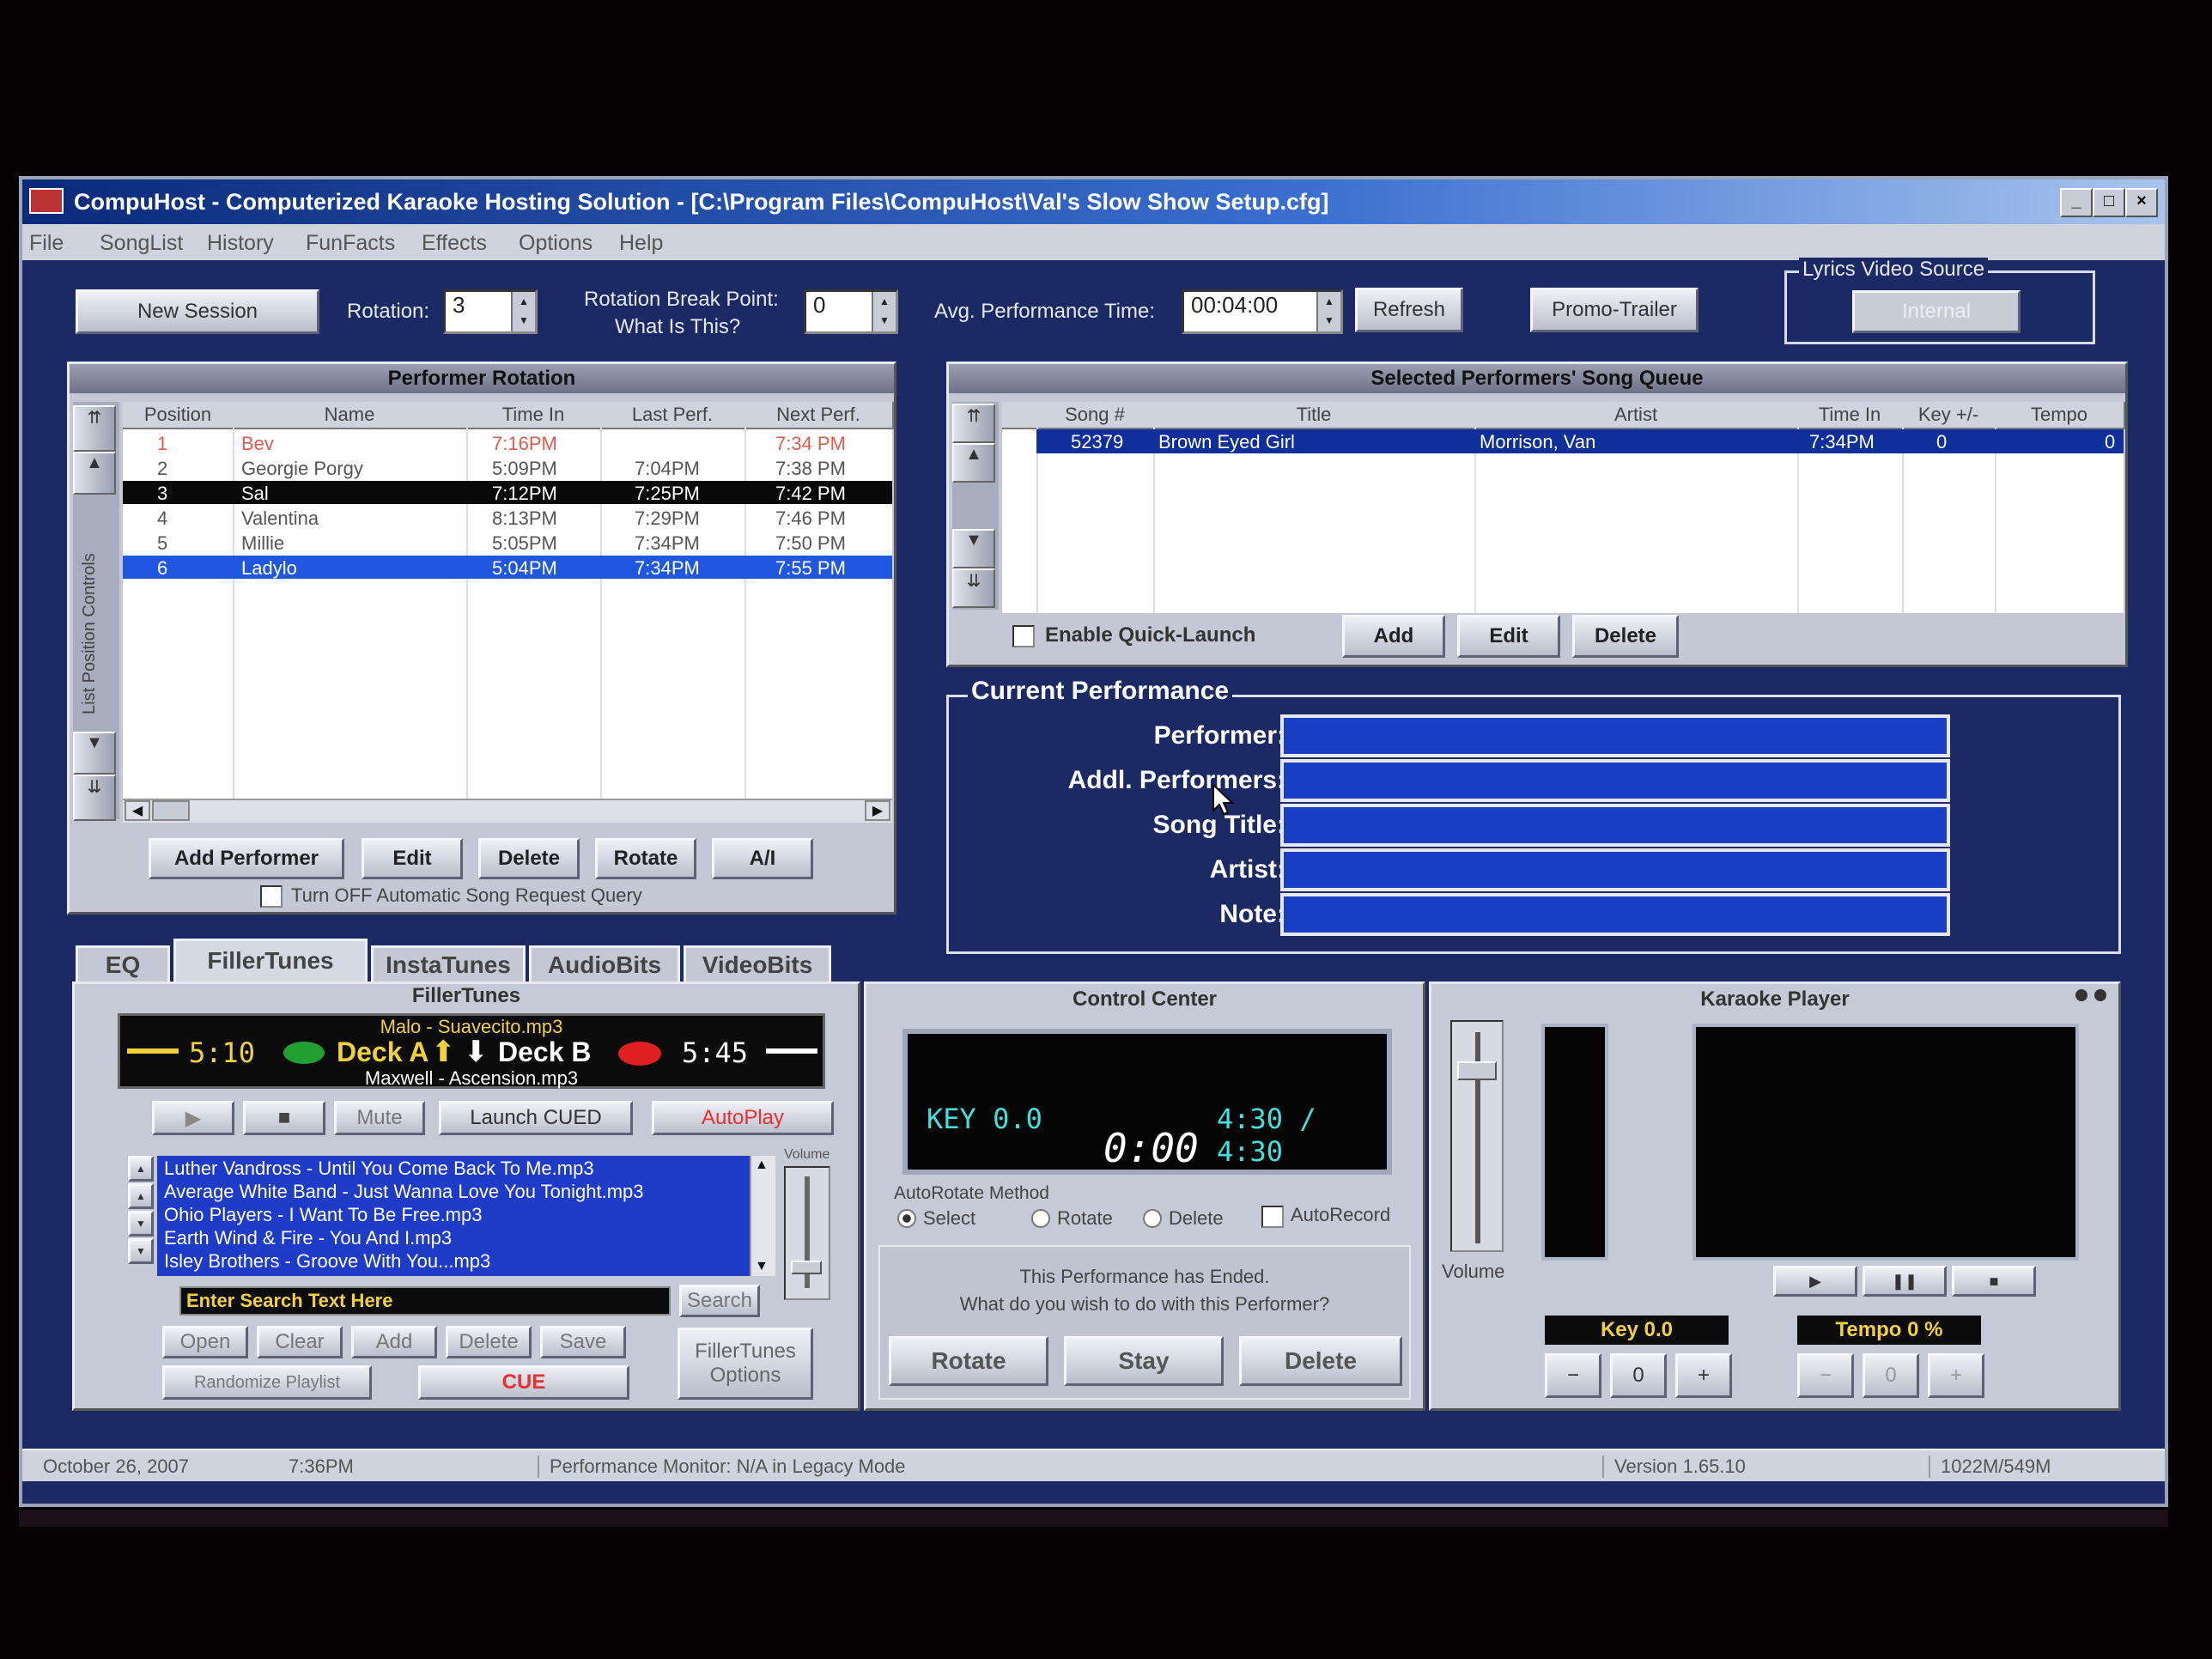 This screenshot has height=1659, width=2212. I want to click on col-queue-time-in: Time In, so click(1850, 415).